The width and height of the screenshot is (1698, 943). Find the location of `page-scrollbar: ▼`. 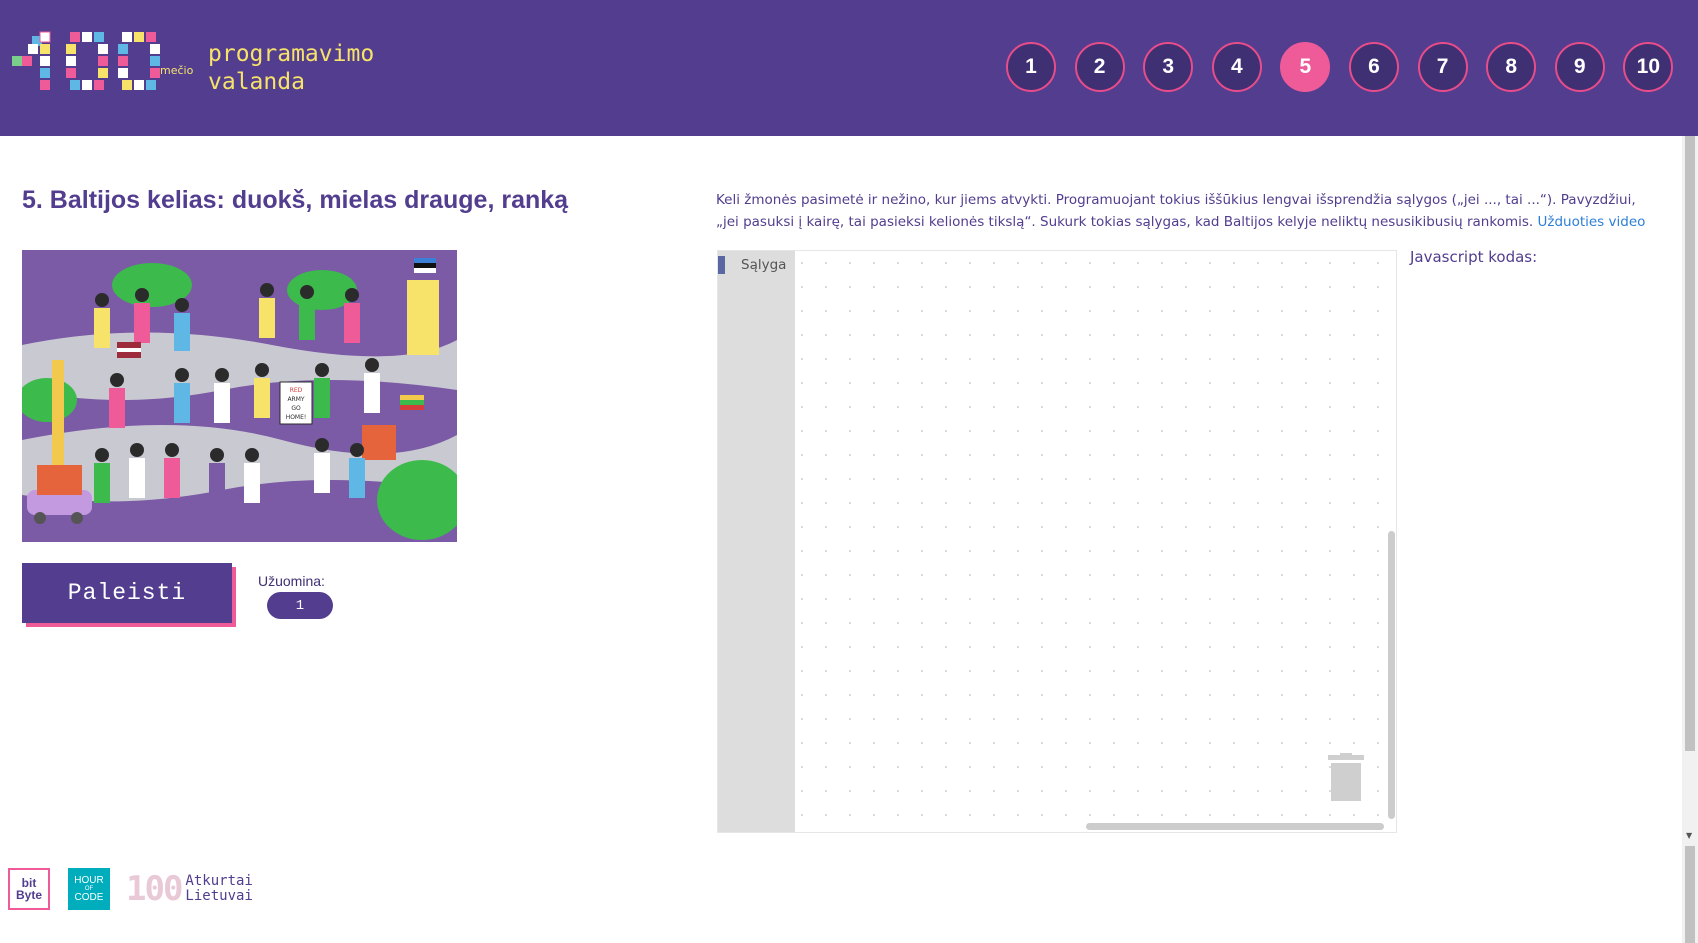

page-scrollbar: ▼ is located at coordinates (1690, 539).